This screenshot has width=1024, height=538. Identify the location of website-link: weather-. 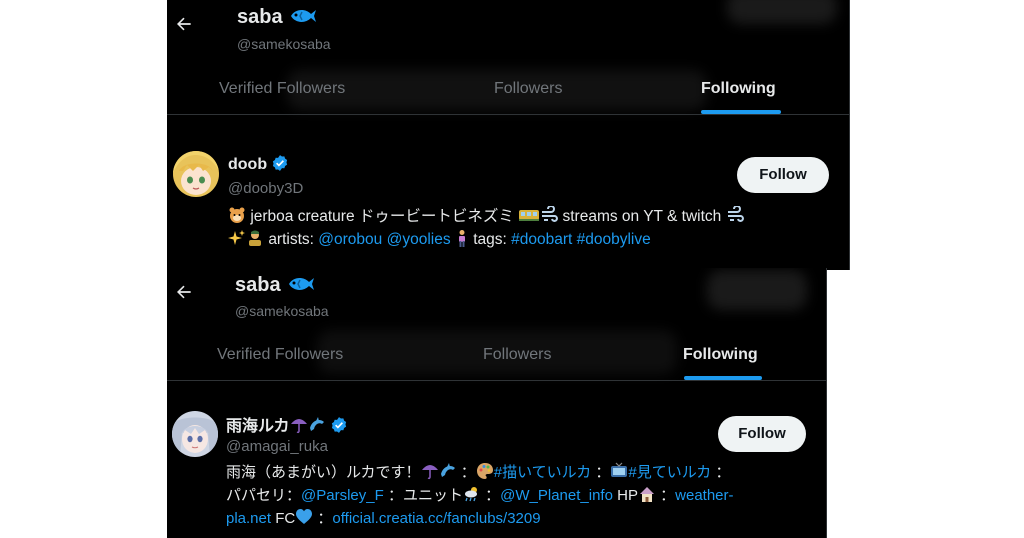
(704, 495).